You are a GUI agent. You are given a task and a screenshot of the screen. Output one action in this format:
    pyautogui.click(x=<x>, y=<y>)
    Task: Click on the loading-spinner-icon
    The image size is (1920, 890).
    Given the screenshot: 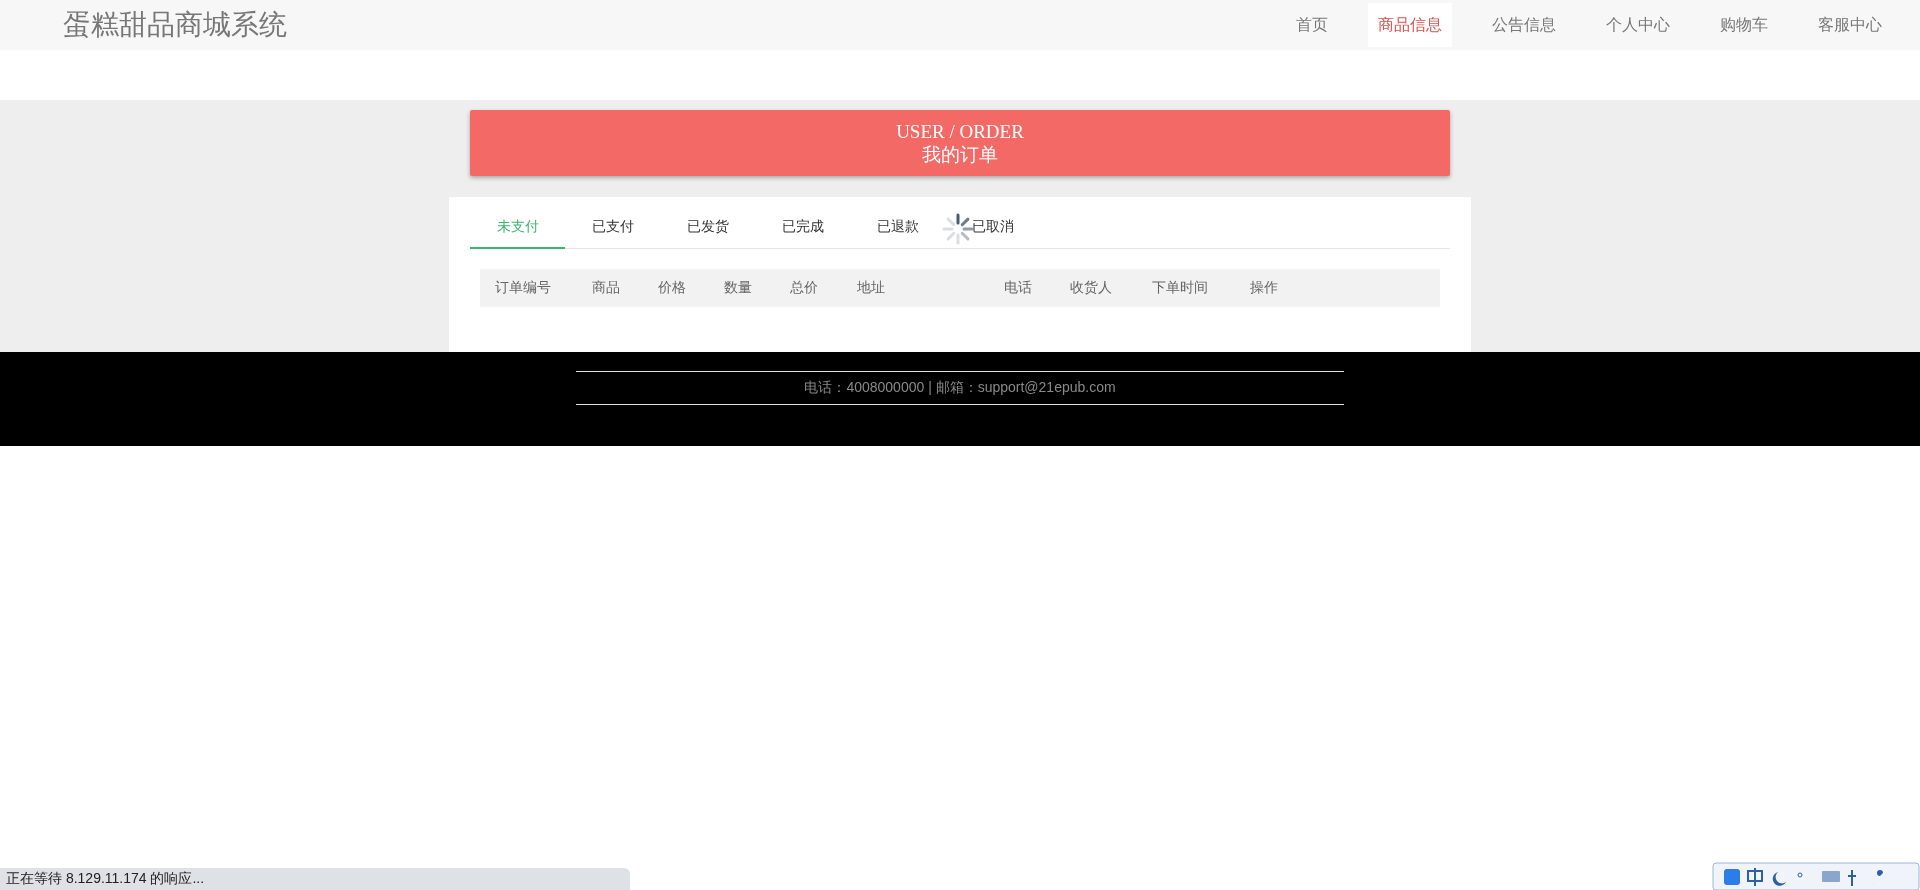 What is the action you would take?
    pyautogui.click(x=958, y=229)
    